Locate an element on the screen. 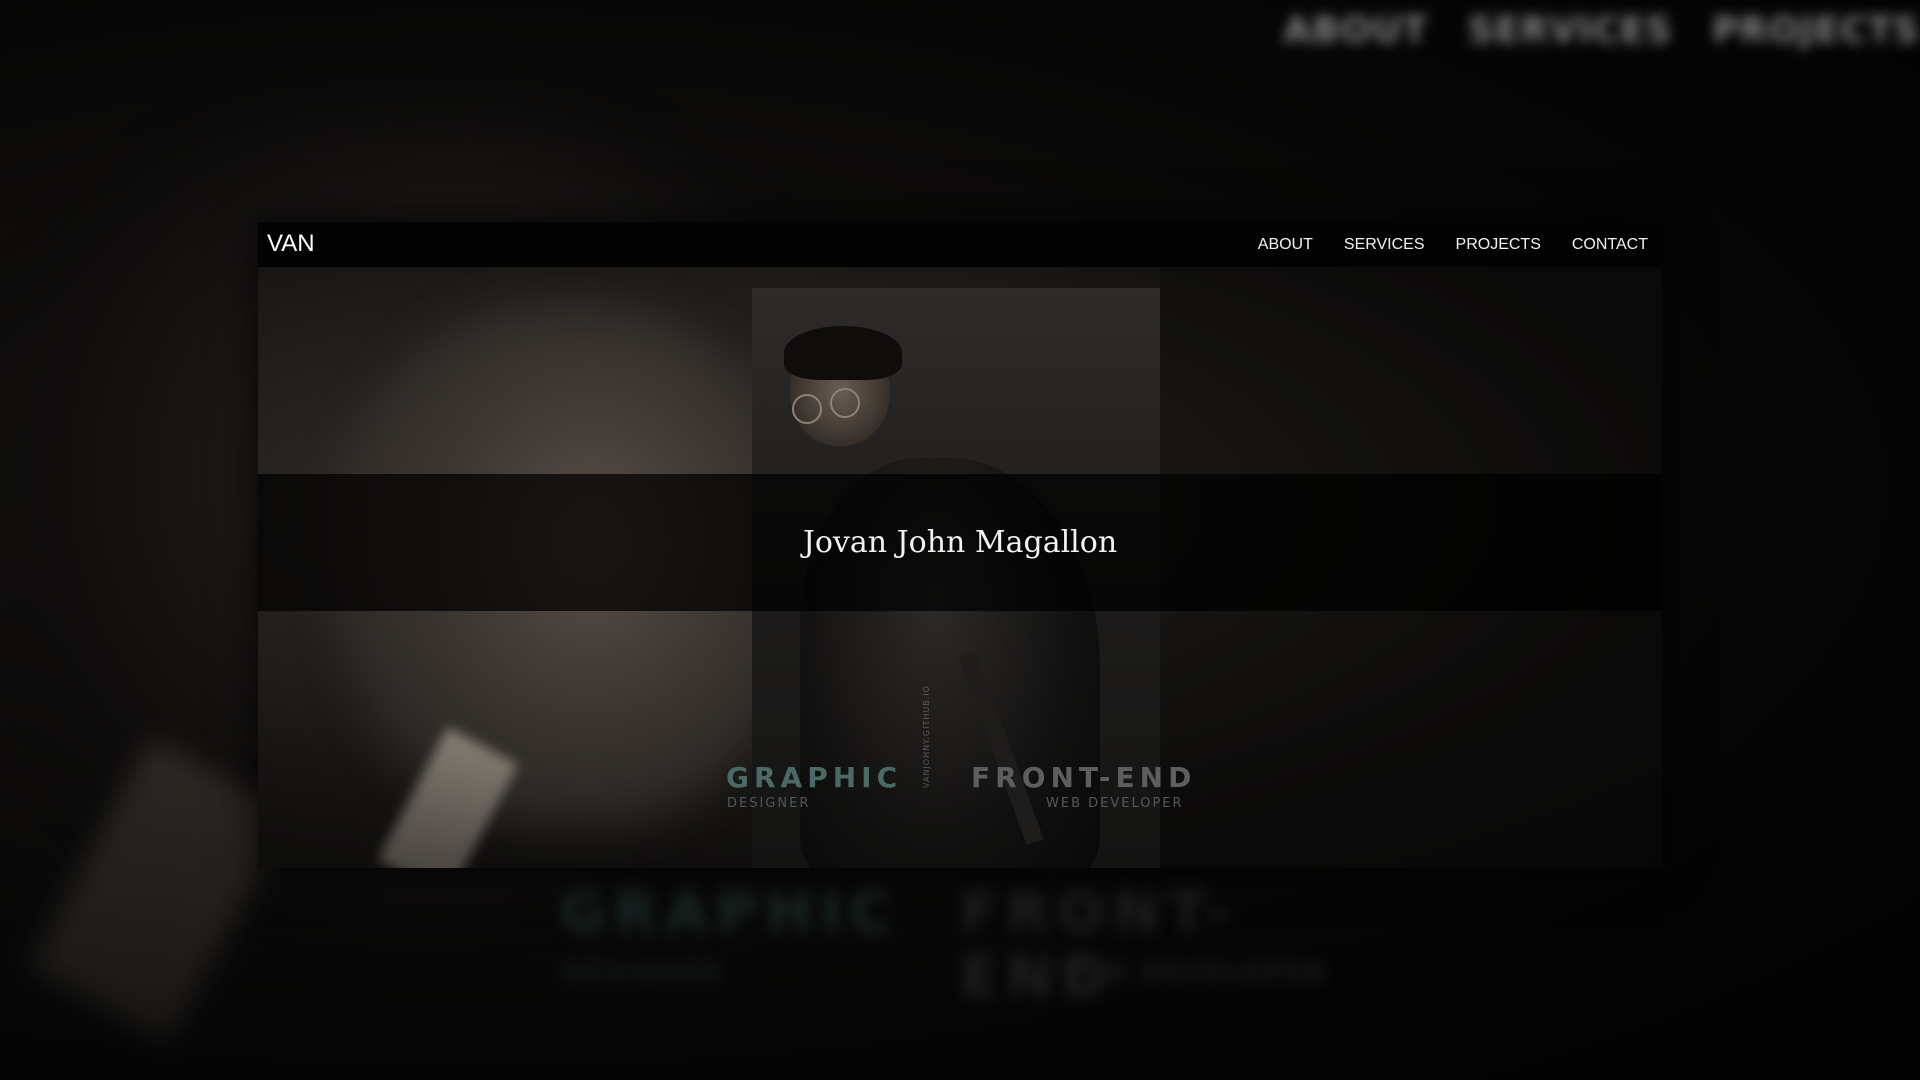 This screenshot has height=1080, width=1920. photo-glasses-left is located at coordinates (807, 409).